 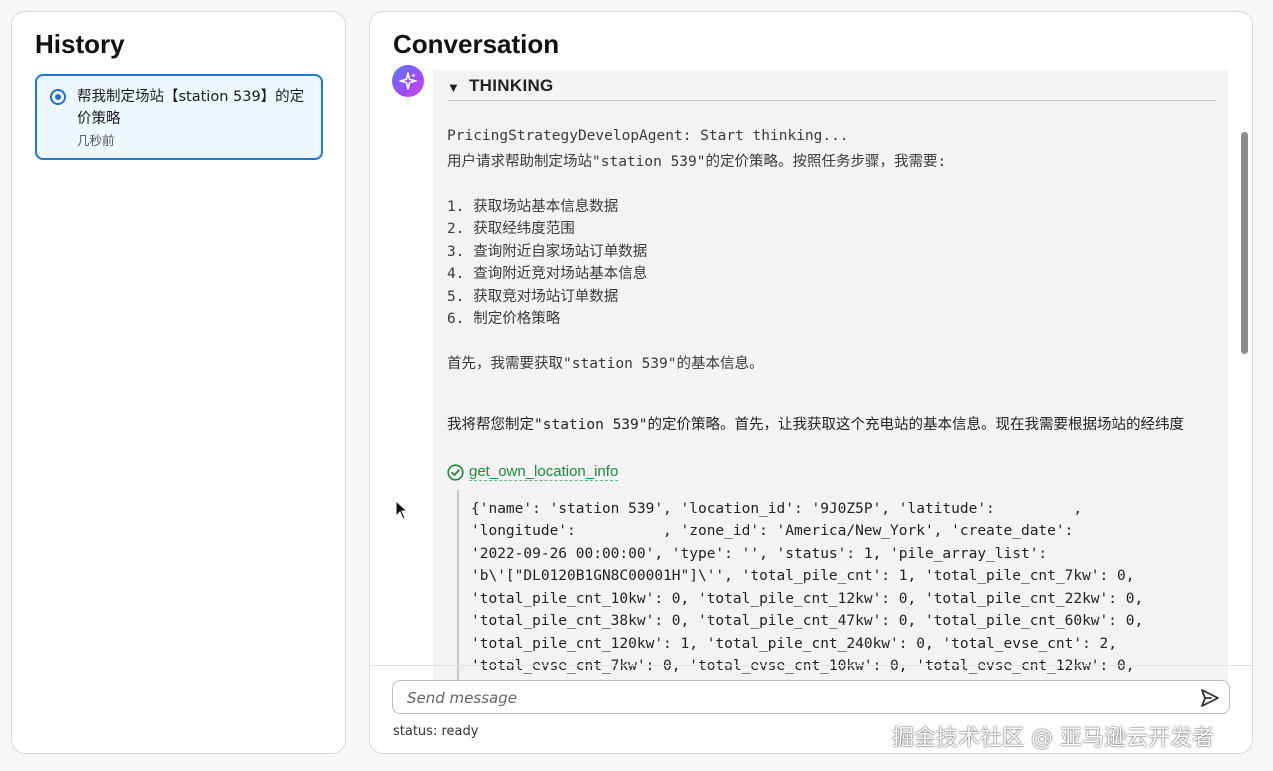 What do you see at coordinates (1244, 243) in the screenshot?
I see `scrollbar-thumb` at bounding box center [1244, 243].